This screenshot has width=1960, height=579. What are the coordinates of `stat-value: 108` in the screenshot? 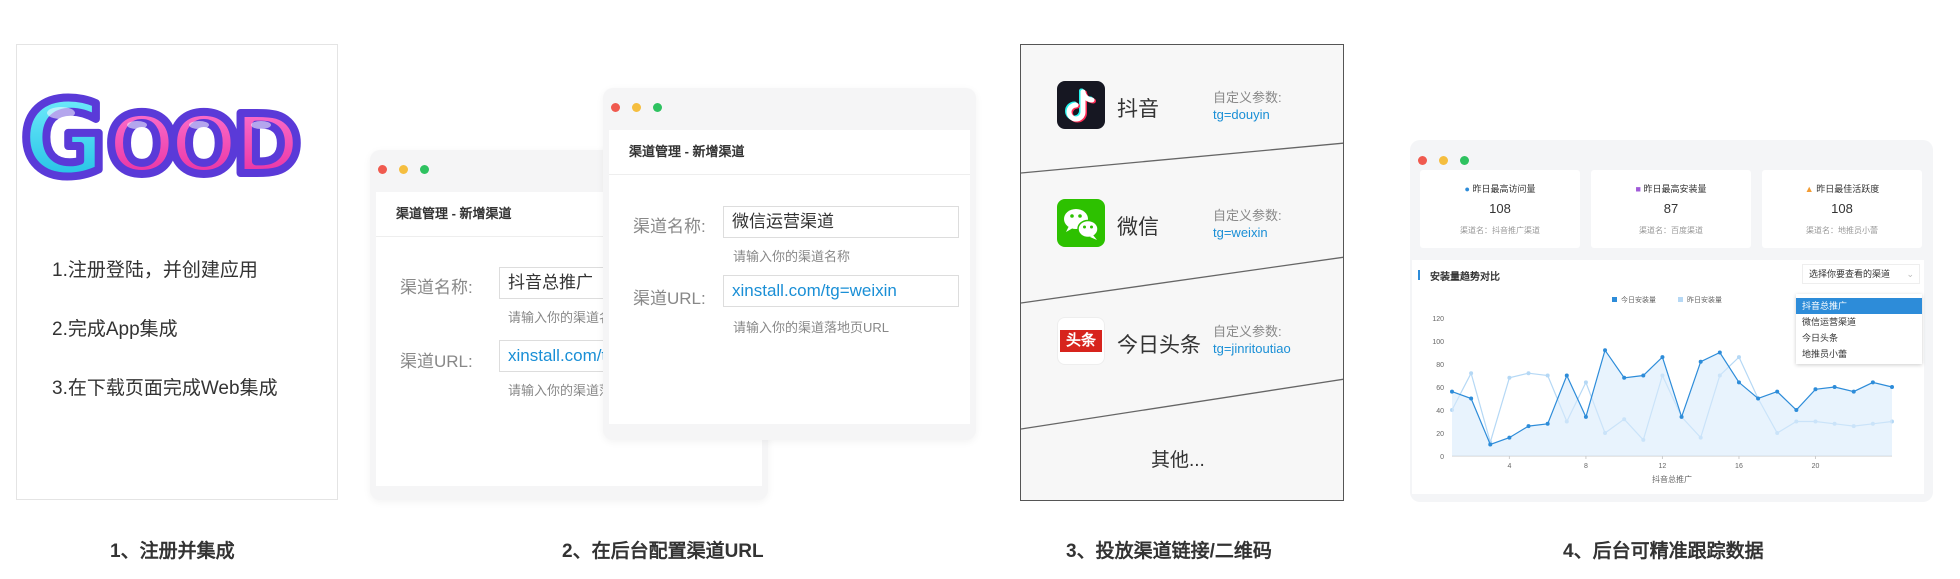 It's located at (1842, 208).